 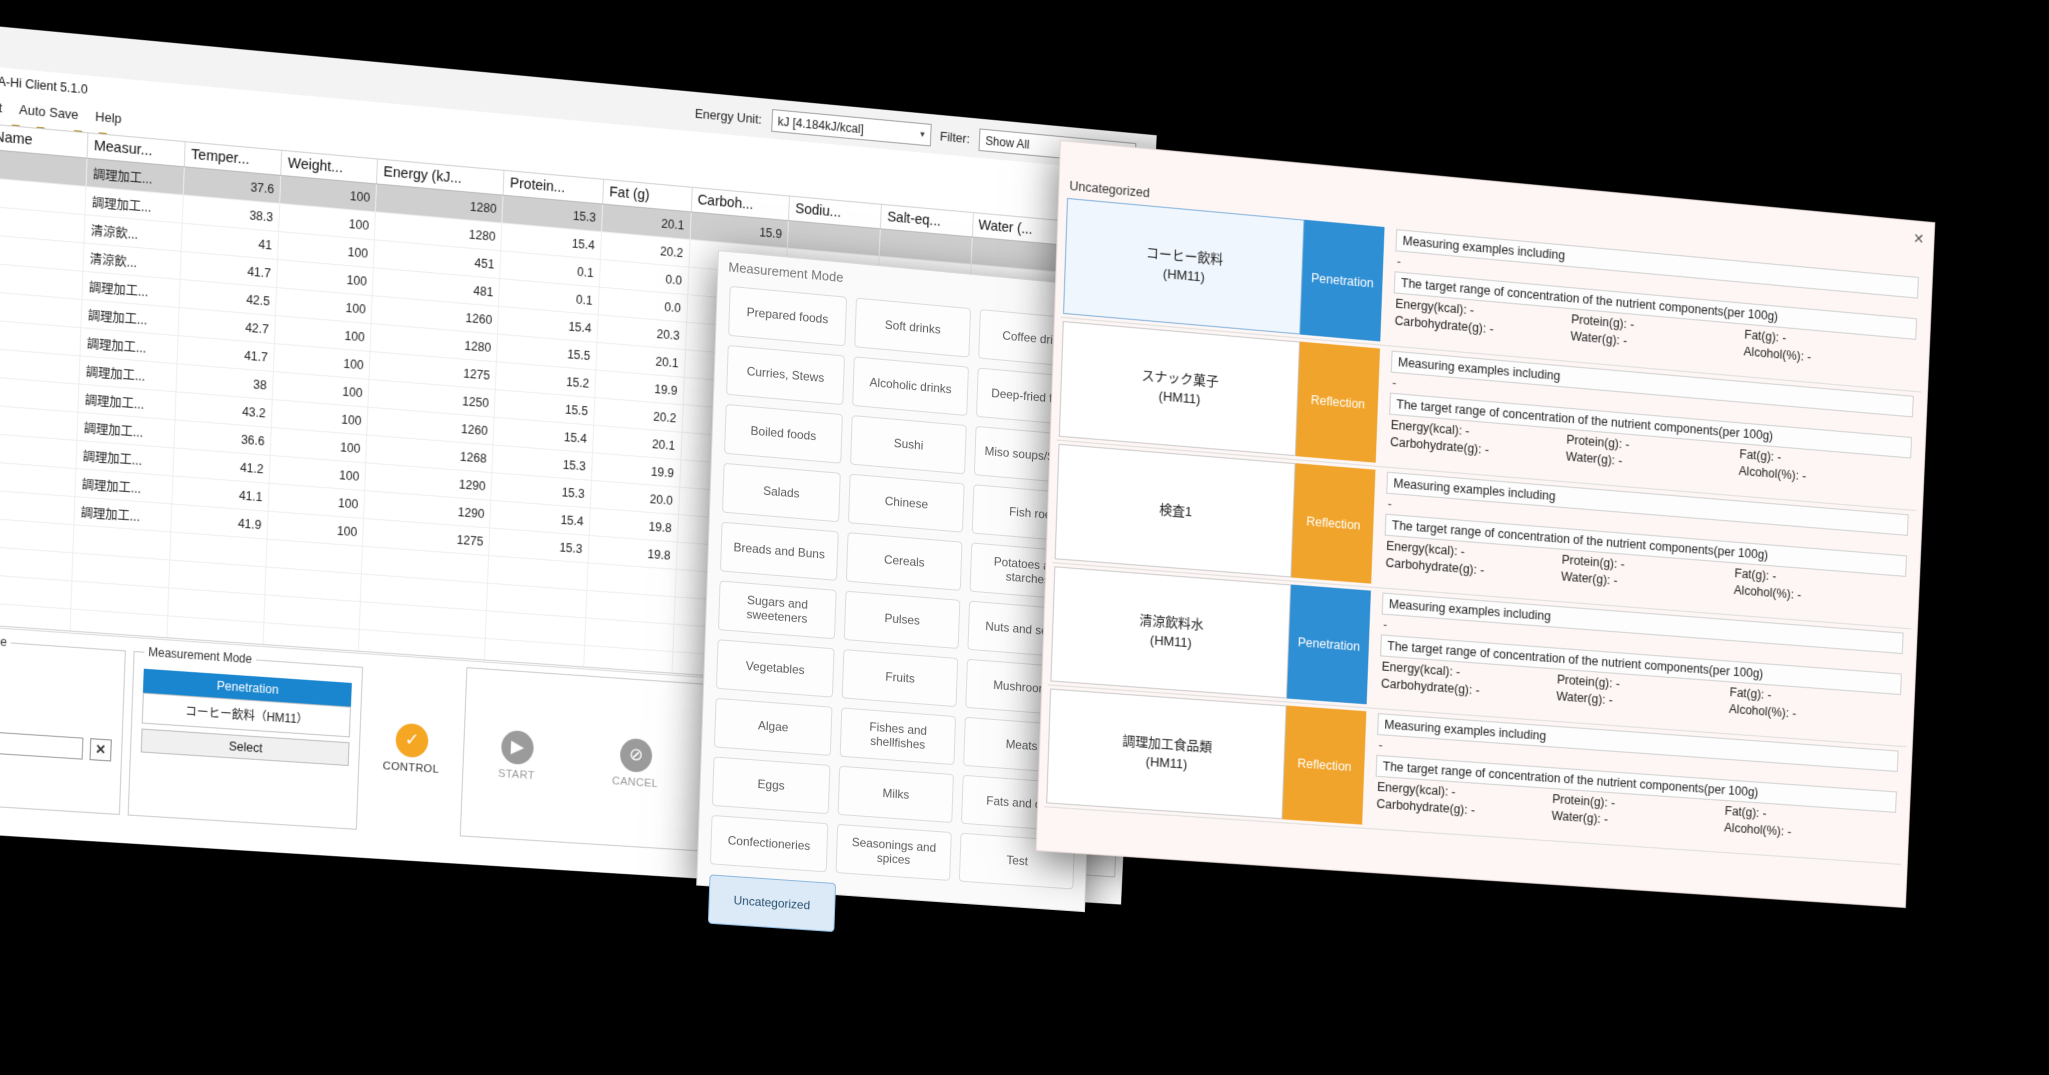 What do you see at coordinates (1007, 142) in the screenshot?
I see `filter-value: Show All` at bounding box center [1007, 142].